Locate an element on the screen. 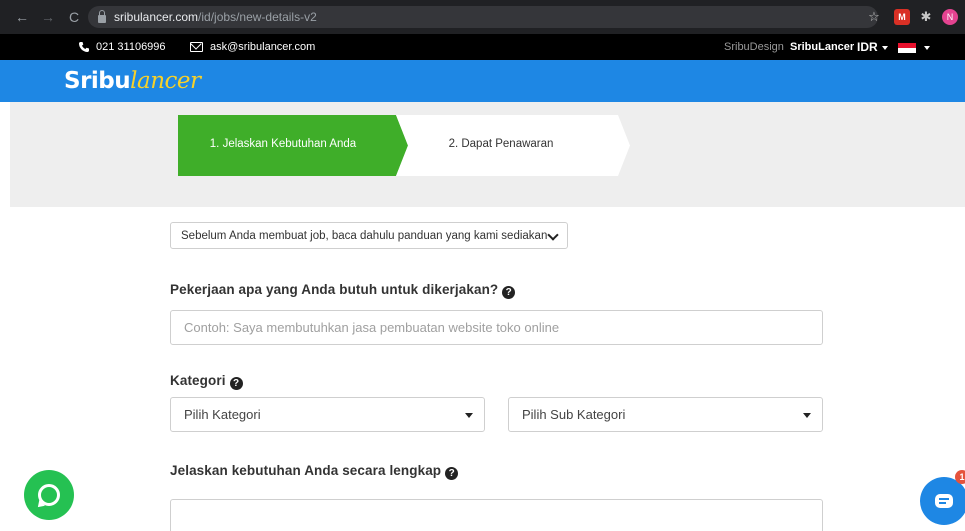 Image resolution: width=965 pixels, height=531 pixels. lock-icon is located at coordinates (102, 16).